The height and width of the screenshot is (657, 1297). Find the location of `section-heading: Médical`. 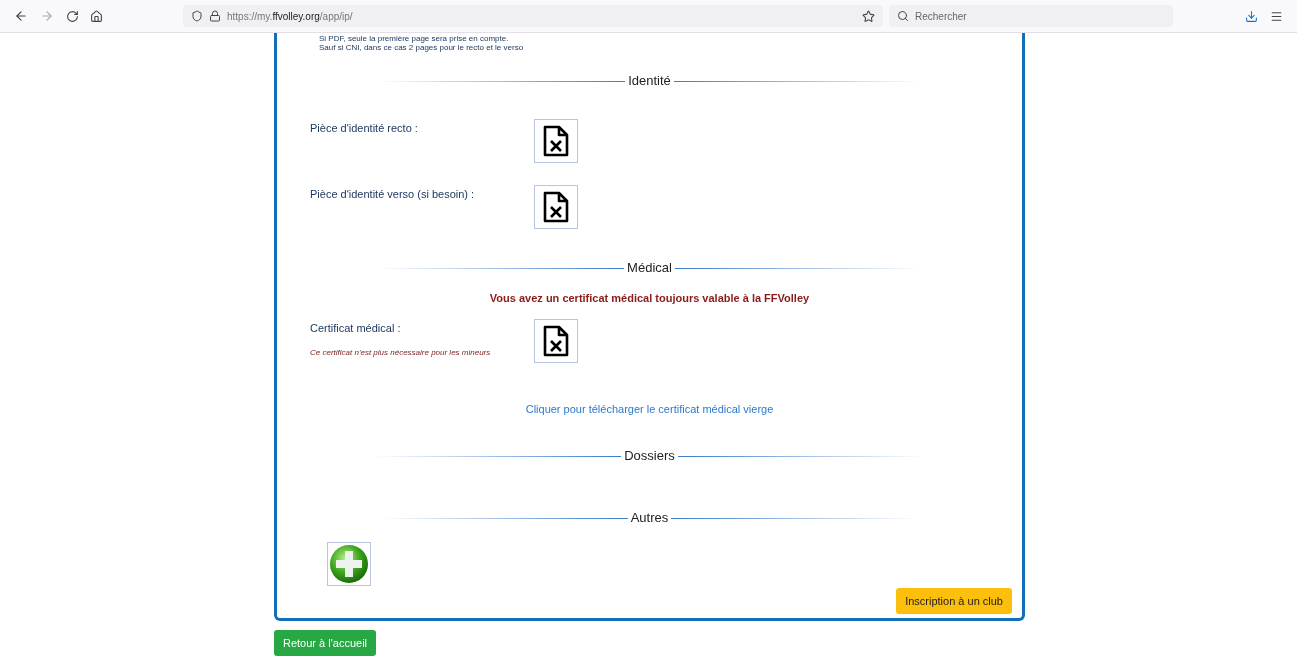

section-heading: Médical is located at coordinates (649, 267).